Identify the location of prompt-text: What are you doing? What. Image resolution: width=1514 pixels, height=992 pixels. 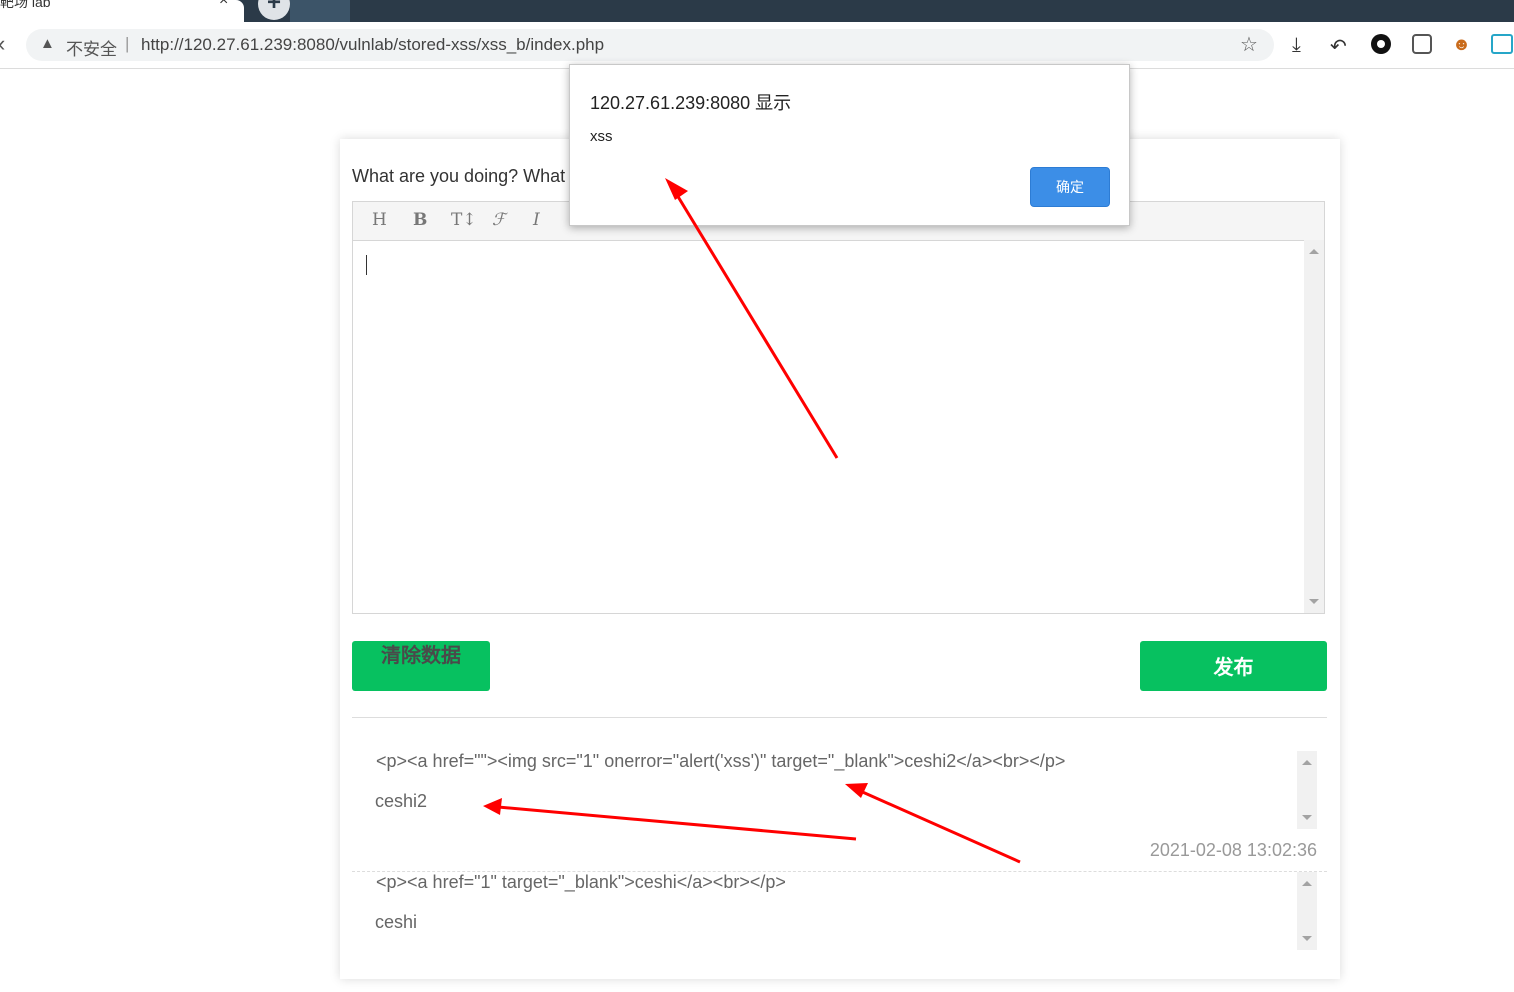
(459, 176).